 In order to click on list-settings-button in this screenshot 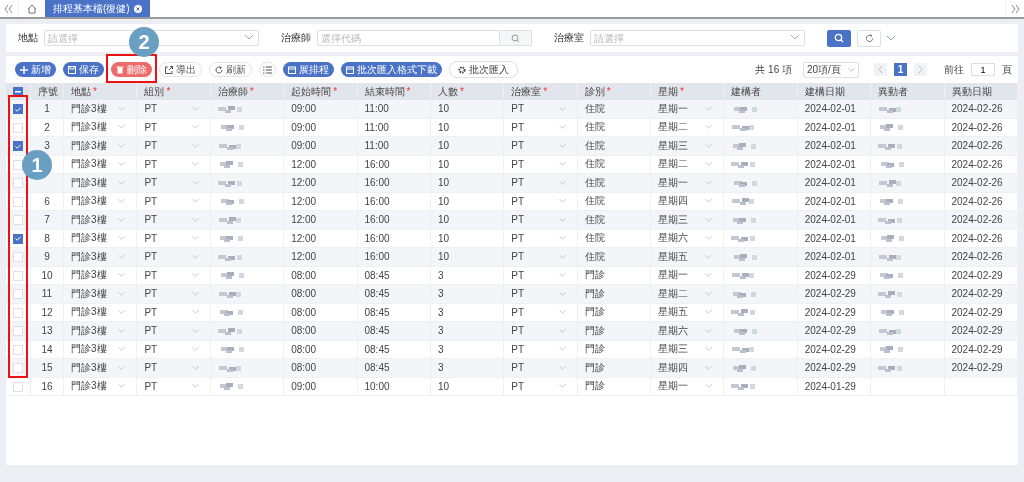, I will do `click(267, 69)`.